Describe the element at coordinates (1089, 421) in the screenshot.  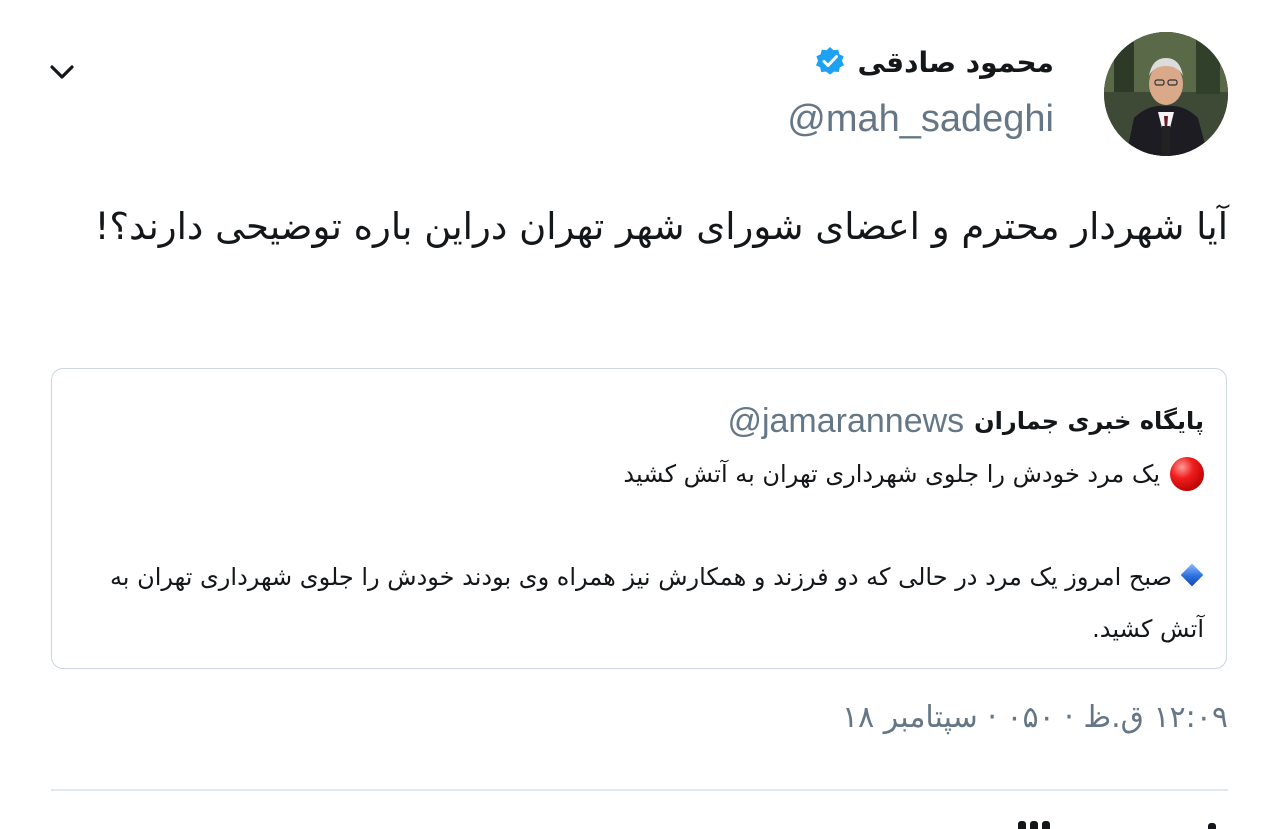
I see `quoted-author-name: پایگاه خبری جماران` at that location.